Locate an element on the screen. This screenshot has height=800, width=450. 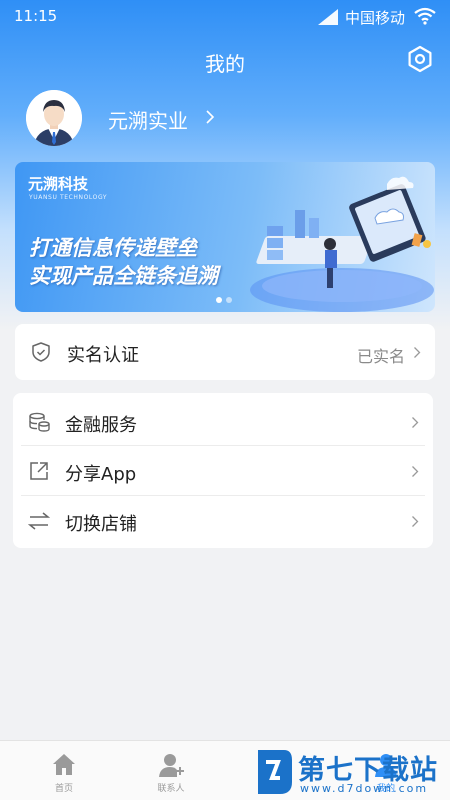
avatar is located at coordinates (54, 118).